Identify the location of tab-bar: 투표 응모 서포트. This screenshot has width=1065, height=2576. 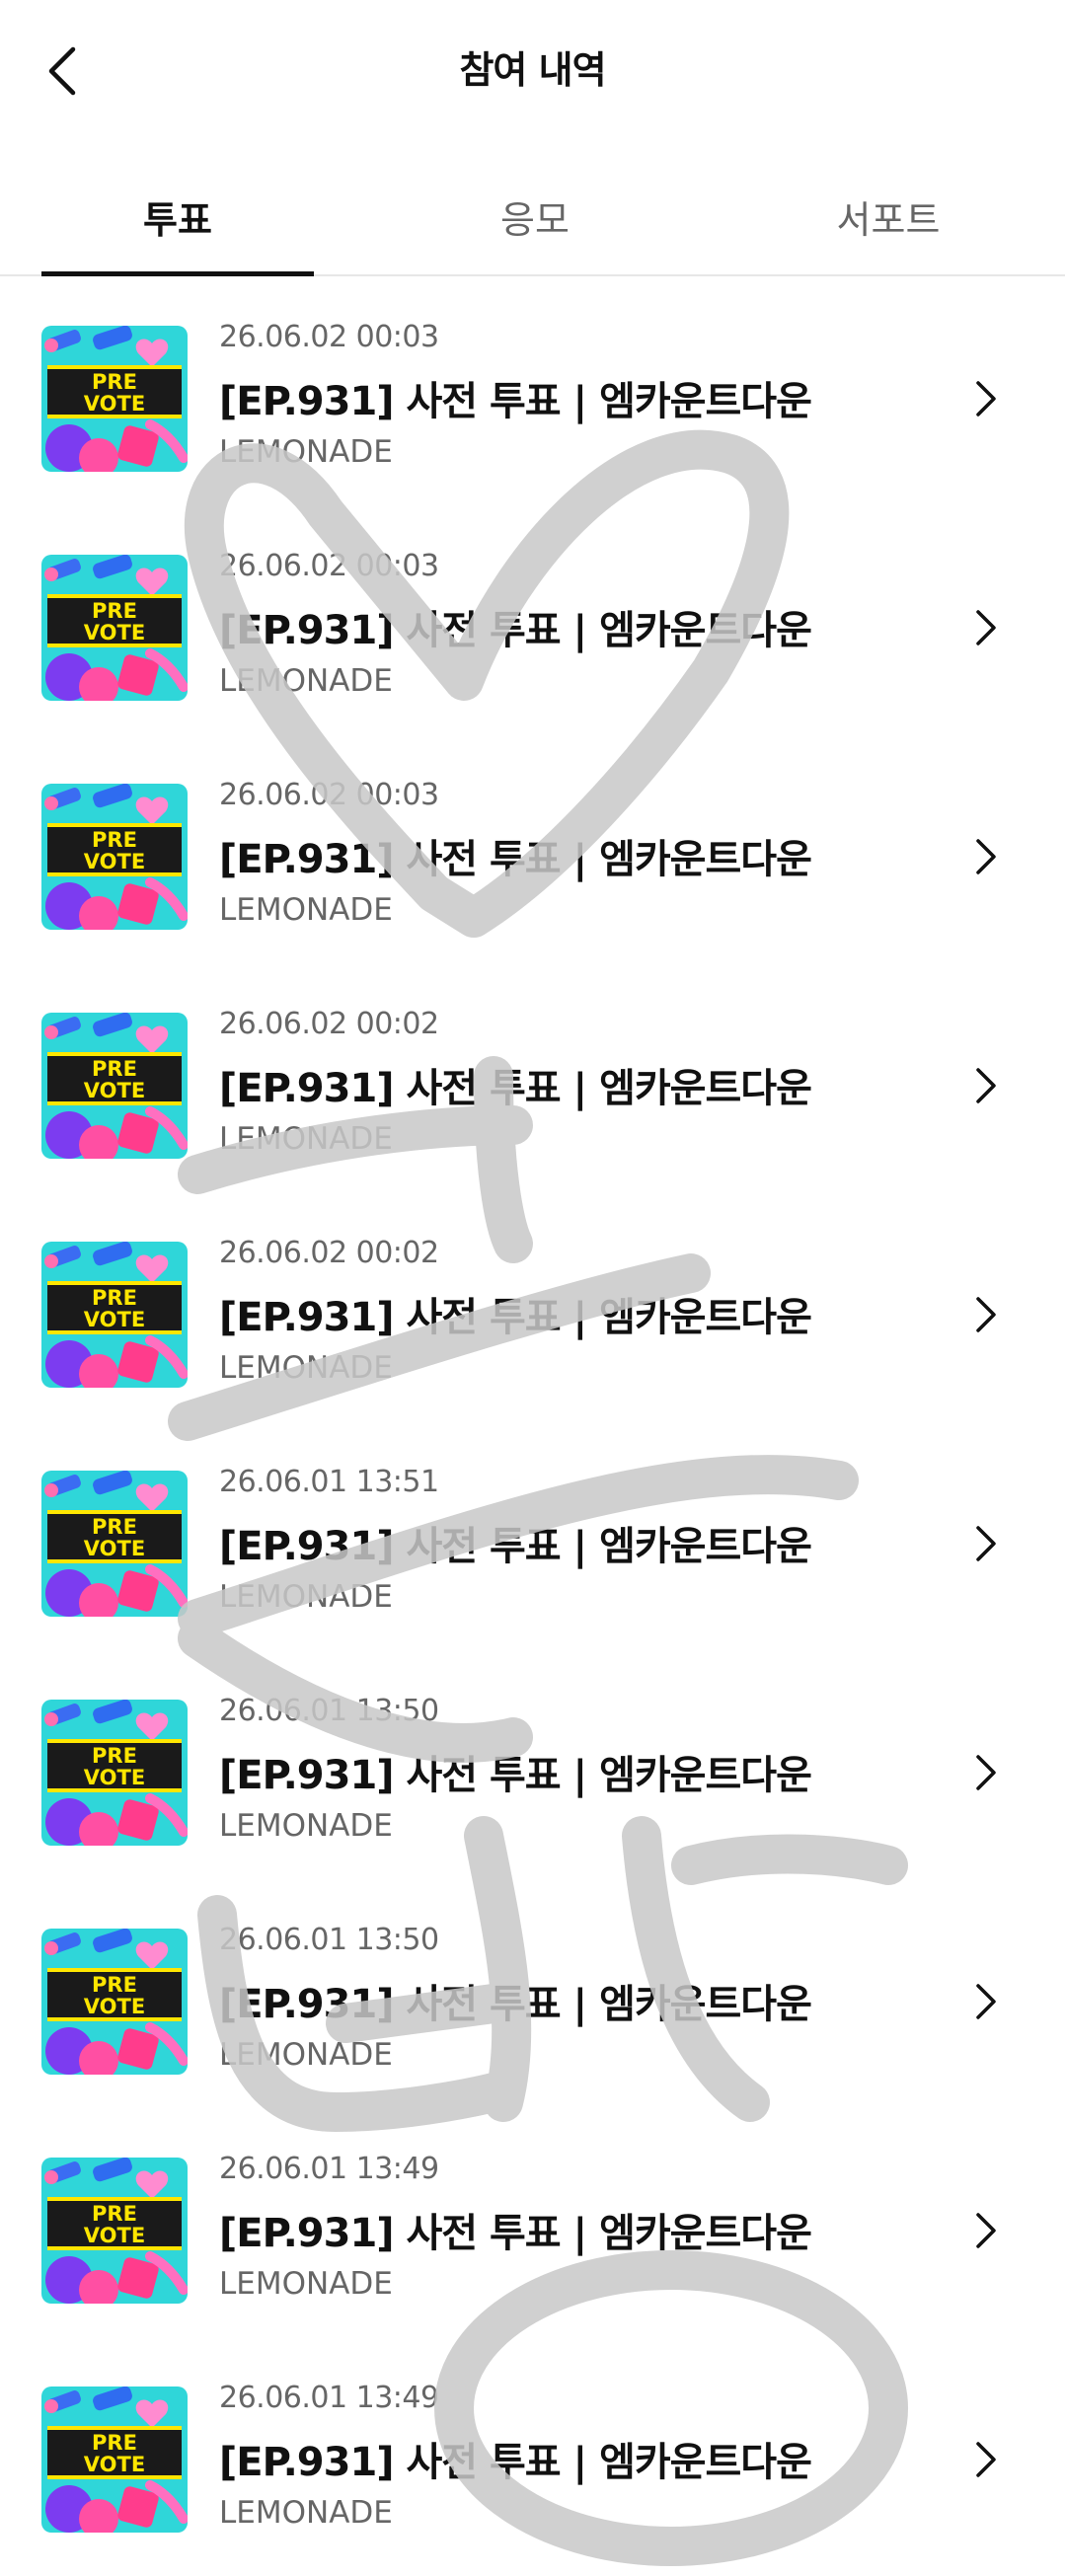
(532, 217).